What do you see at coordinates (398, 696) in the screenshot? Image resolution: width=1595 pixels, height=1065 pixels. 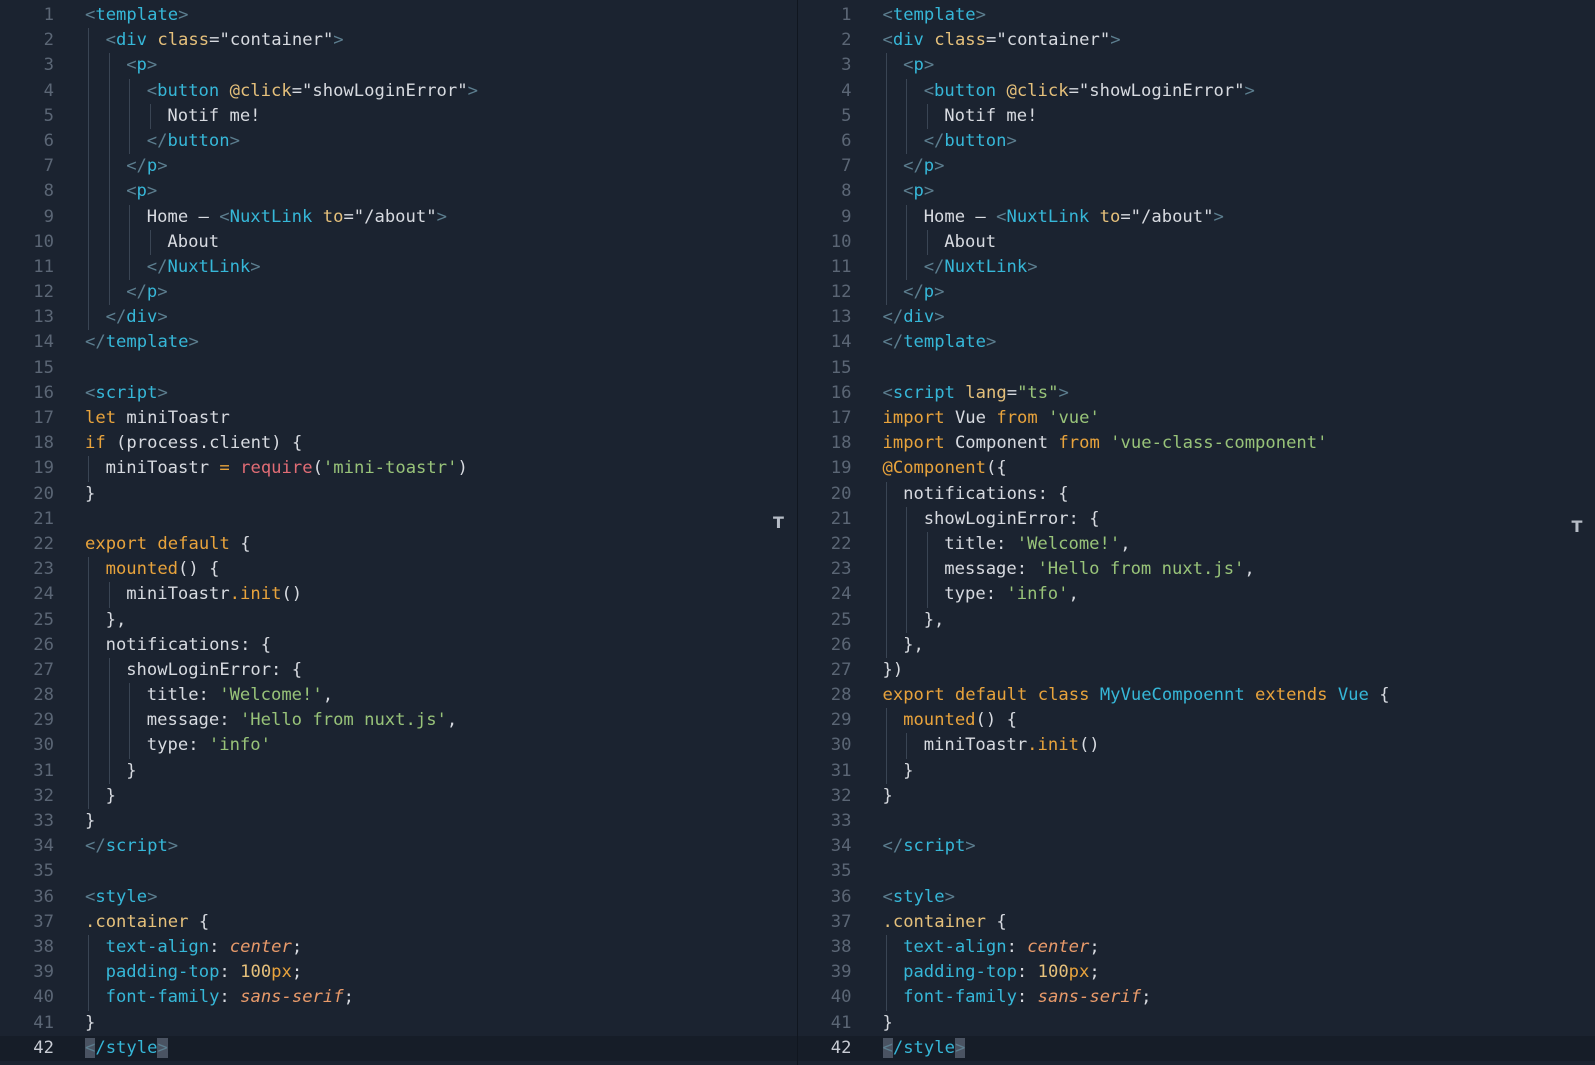 I see `code-line: 28 title: 'Welcome!',` at bounding box center [398, 696].